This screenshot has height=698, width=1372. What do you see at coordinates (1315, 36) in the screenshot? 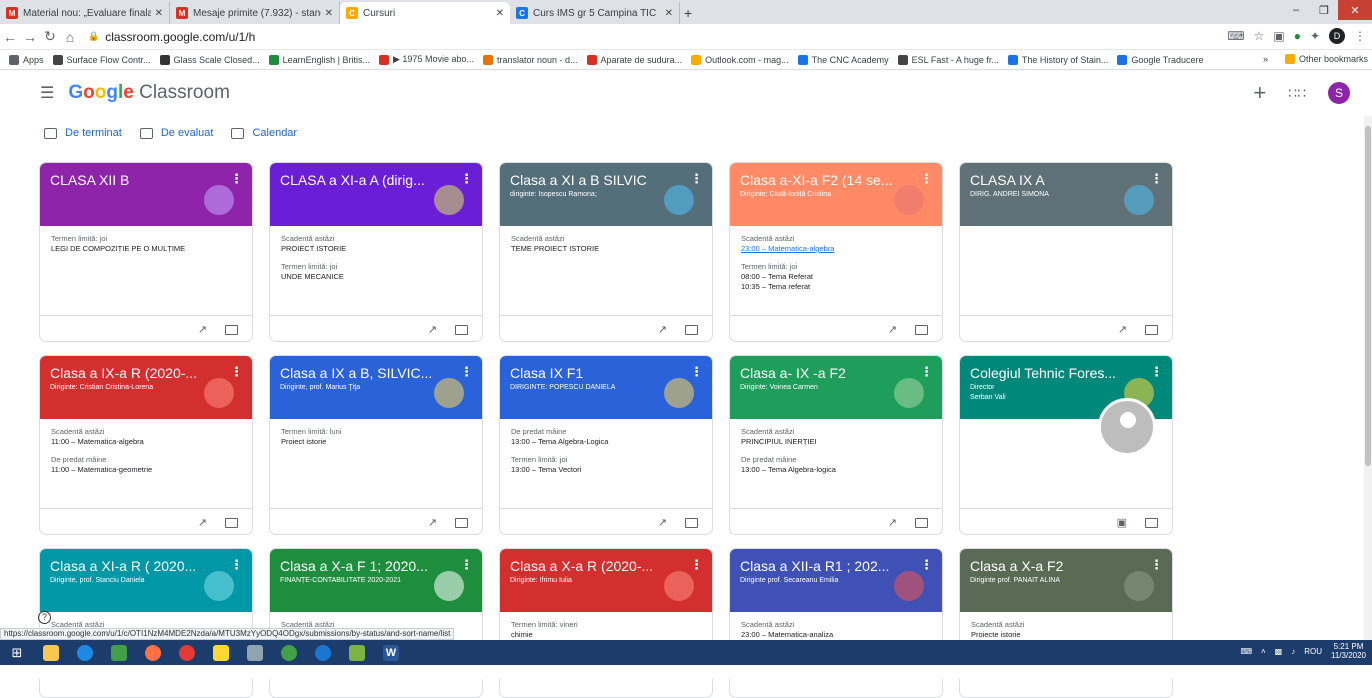
I see `puzzle-icon: ✦` at bounding box center [1315, 36].